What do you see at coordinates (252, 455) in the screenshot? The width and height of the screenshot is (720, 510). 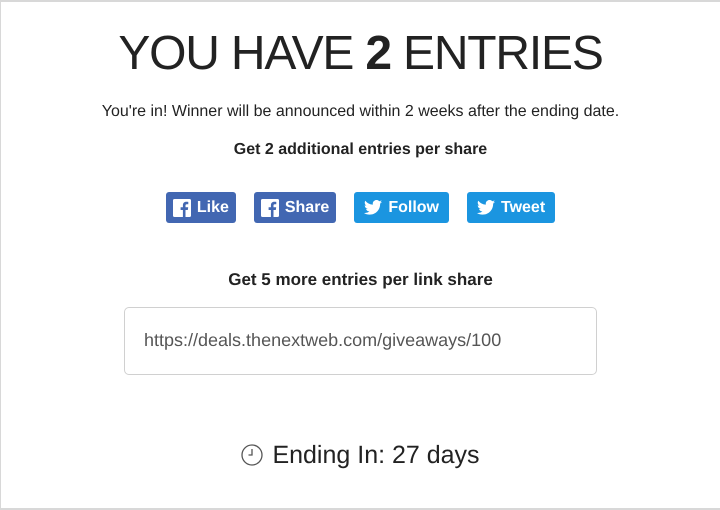 I see `clock-icon` at bounding box center [252, 455].